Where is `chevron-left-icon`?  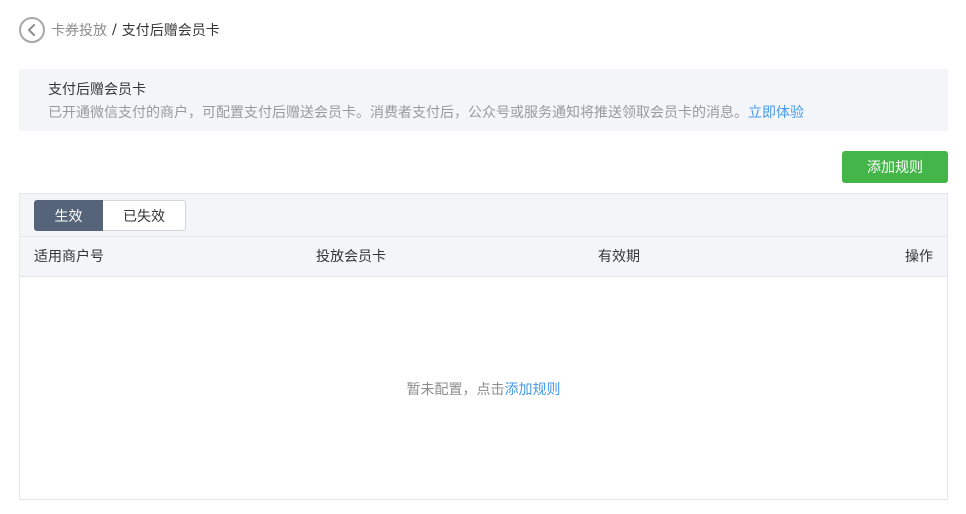 chevron-left-icon is located at coordinates (31, 30).